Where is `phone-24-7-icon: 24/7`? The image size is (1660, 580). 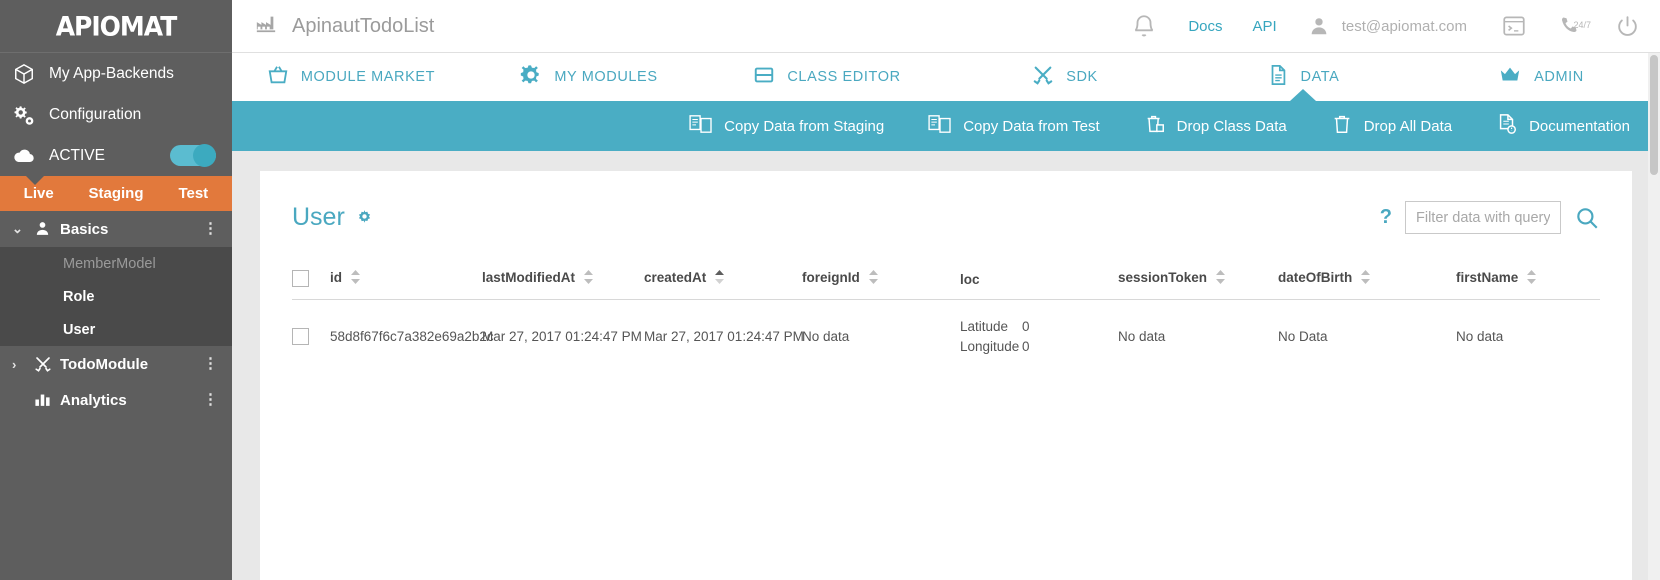 phone-24-7-icon: 24/7 is located at coordinates (1571, 26).